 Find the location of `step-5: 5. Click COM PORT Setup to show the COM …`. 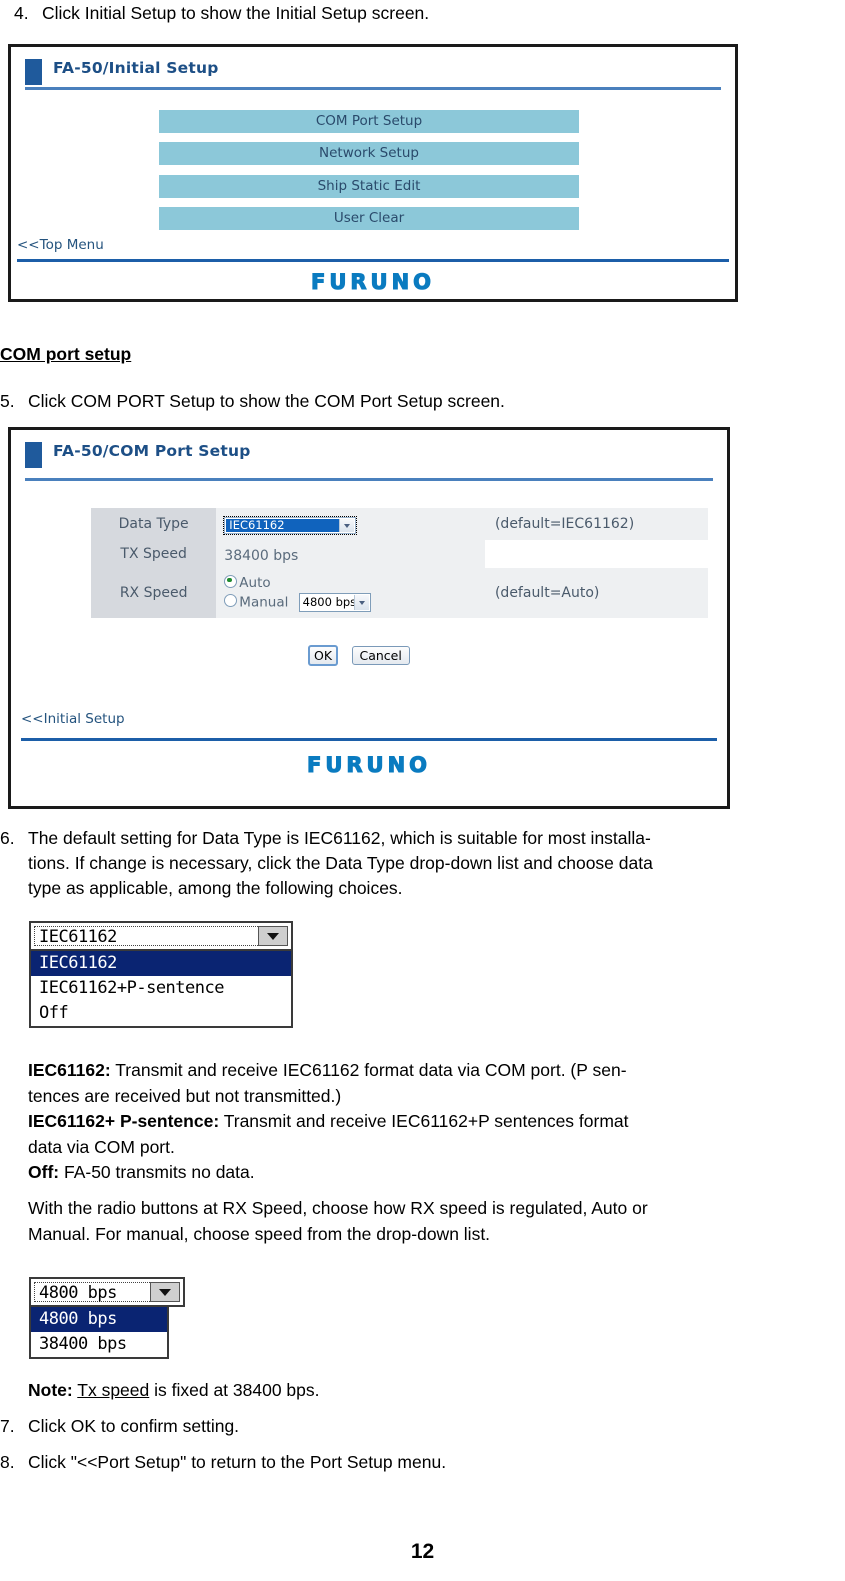

step-5: 5. Click COM PORT Setup to show the COM … is located at coordinates (410, 401).